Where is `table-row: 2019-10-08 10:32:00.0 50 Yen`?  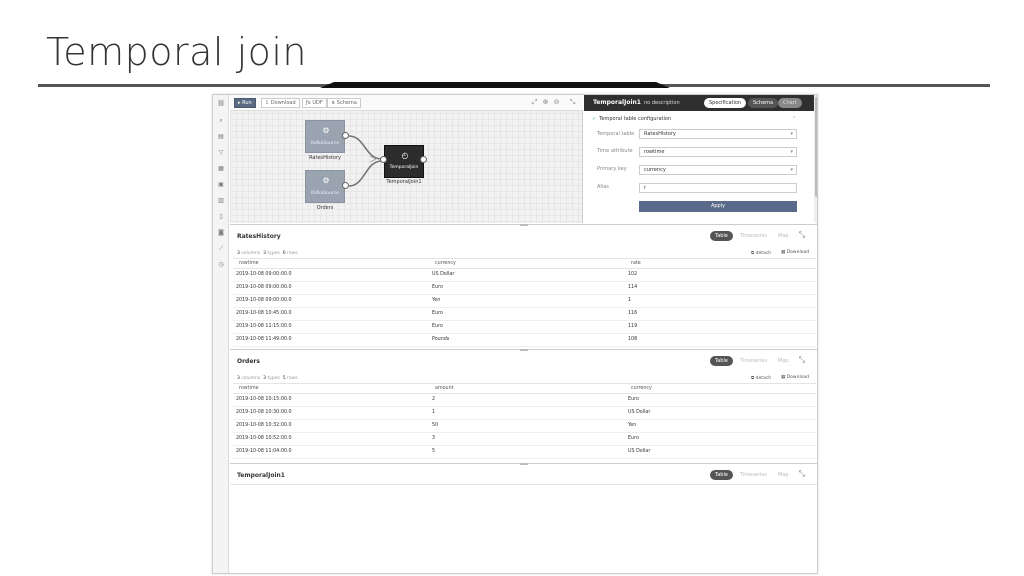 table-row: 2019-10-08 10:32:00.0 50 Yen is located at coordinates (524, 426).